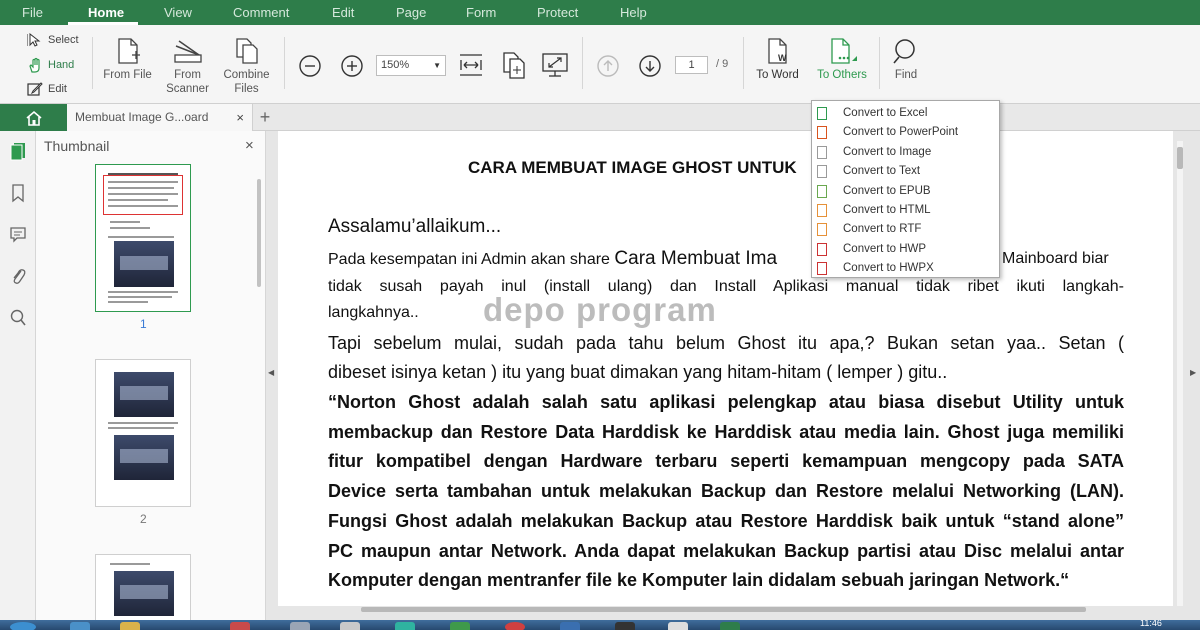  Describe the element at coordinates (411, 12) in the screenshot. I see `menu-page: Page` at that location.